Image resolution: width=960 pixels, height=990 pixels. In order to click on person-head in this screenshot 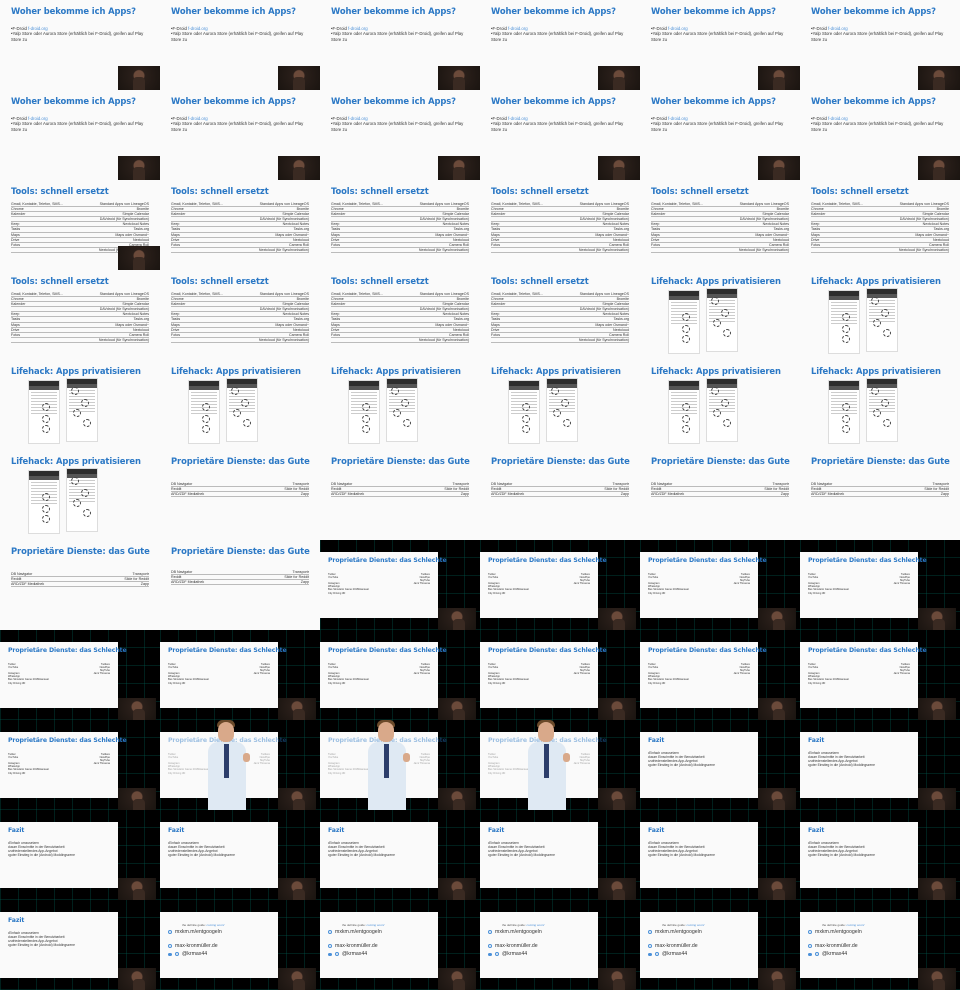, I will do `click(546, 732)`.